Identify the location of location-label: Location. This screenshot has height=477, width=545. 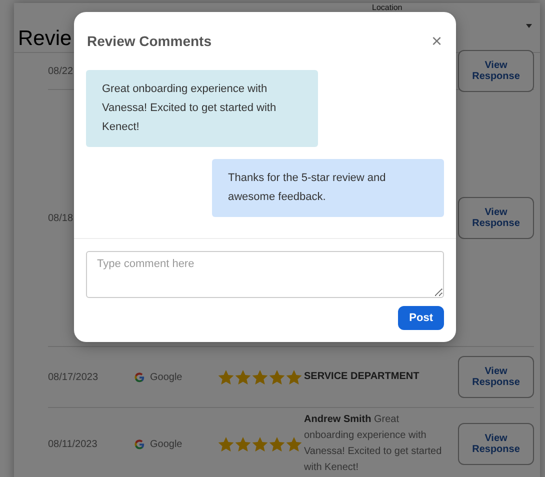
(387, 7).